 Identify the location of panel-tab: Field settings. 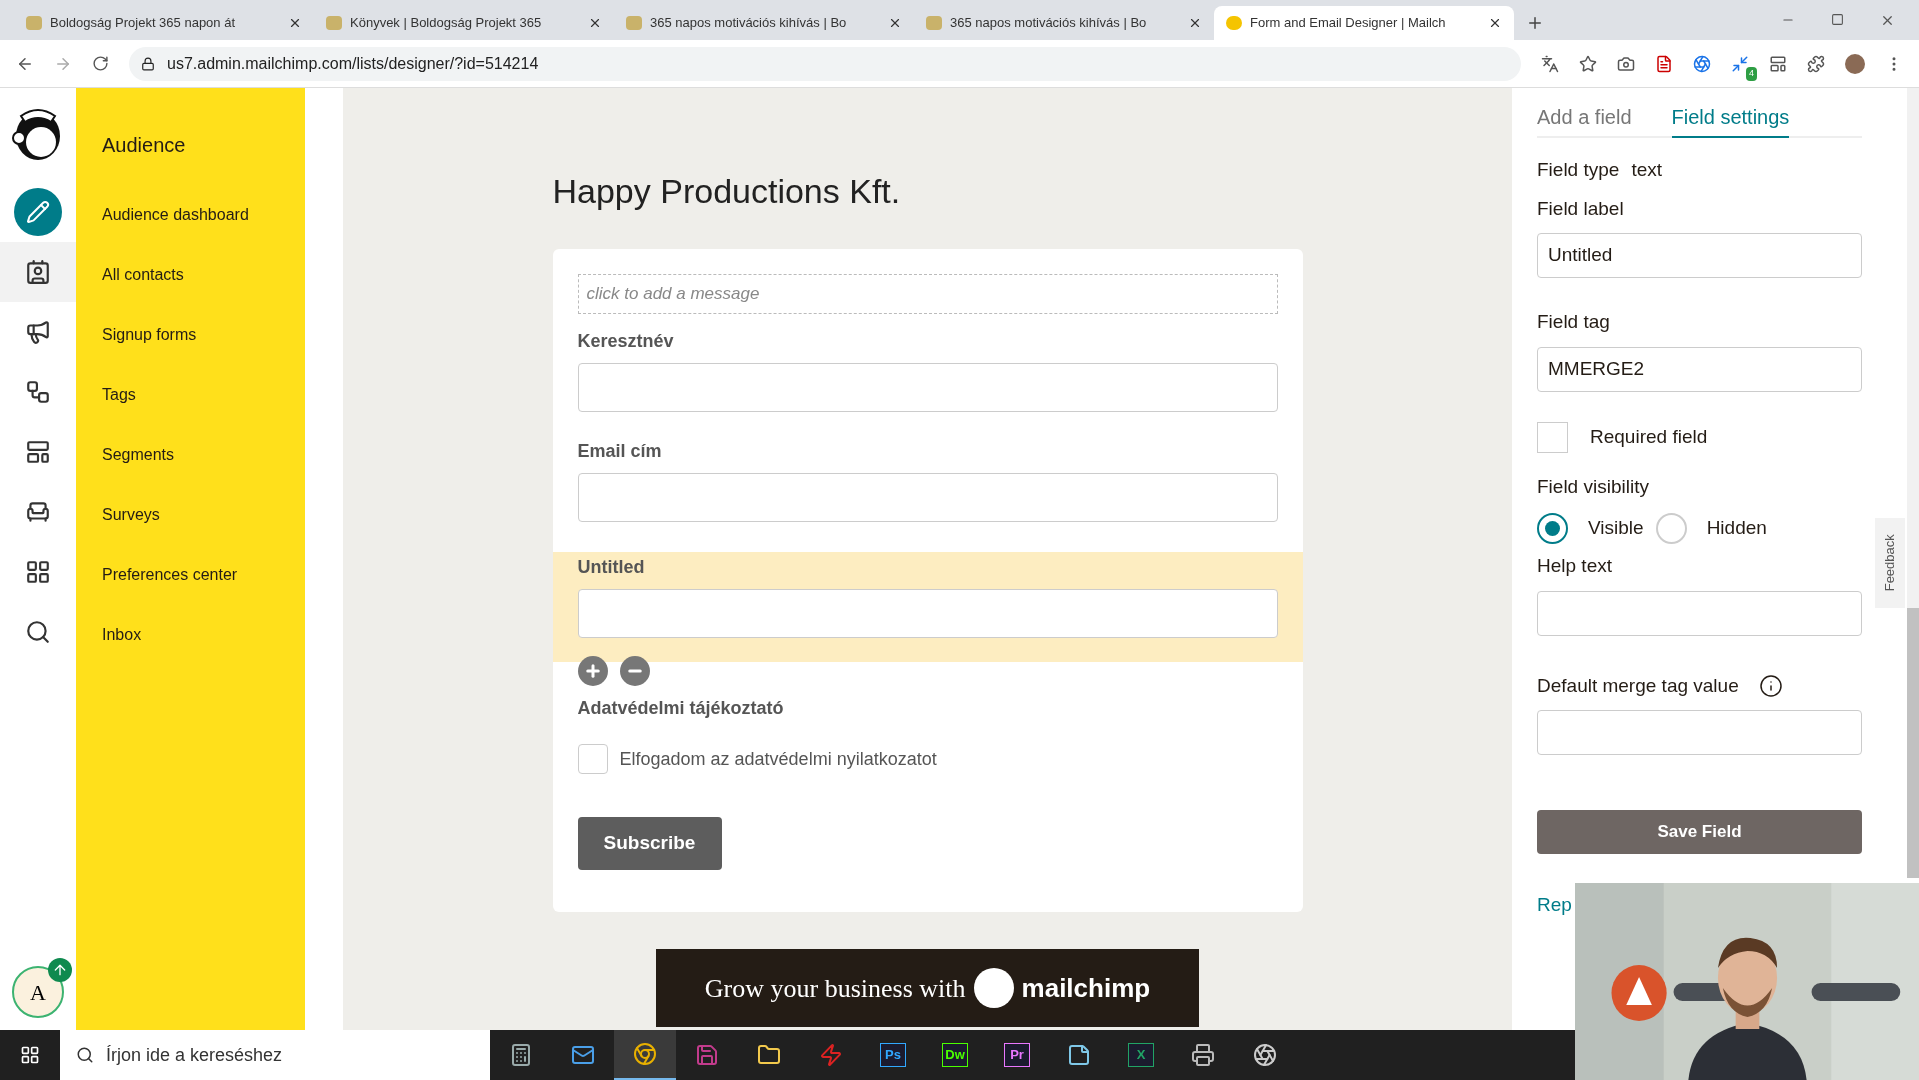
(1730, 120).